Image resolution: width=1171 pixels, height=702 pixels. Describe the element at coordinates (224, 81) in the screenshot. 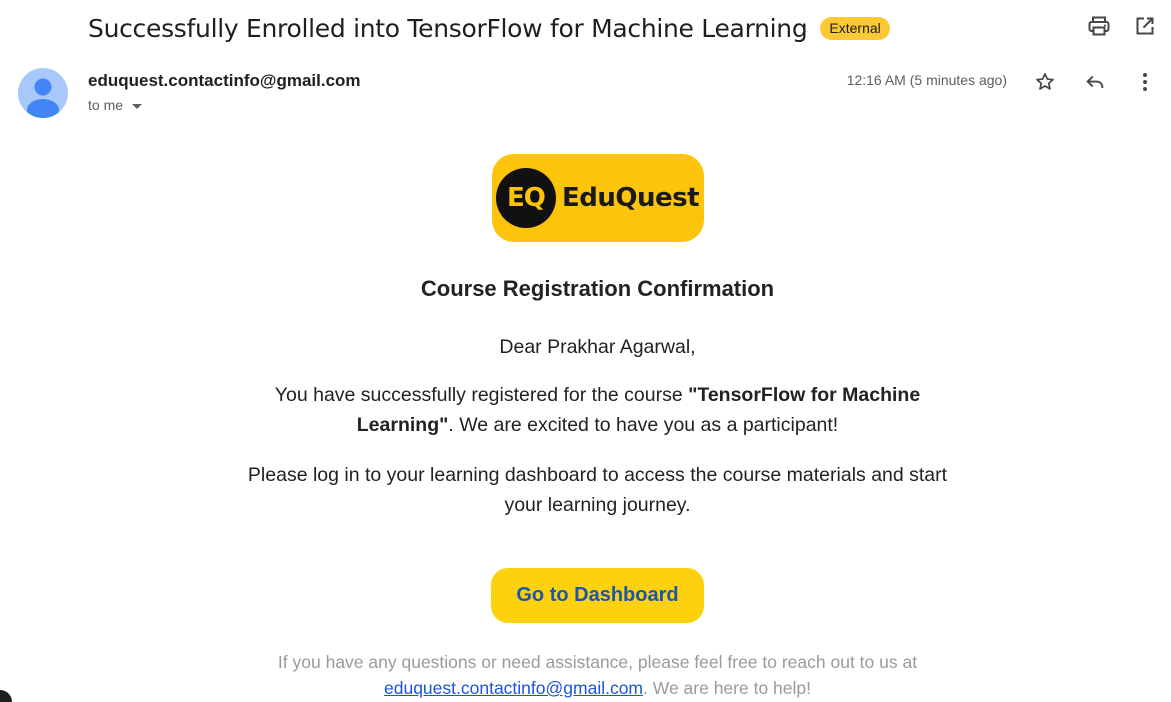

I see `sender-email: eduquest.contactinfo@gmail.com` at that location.